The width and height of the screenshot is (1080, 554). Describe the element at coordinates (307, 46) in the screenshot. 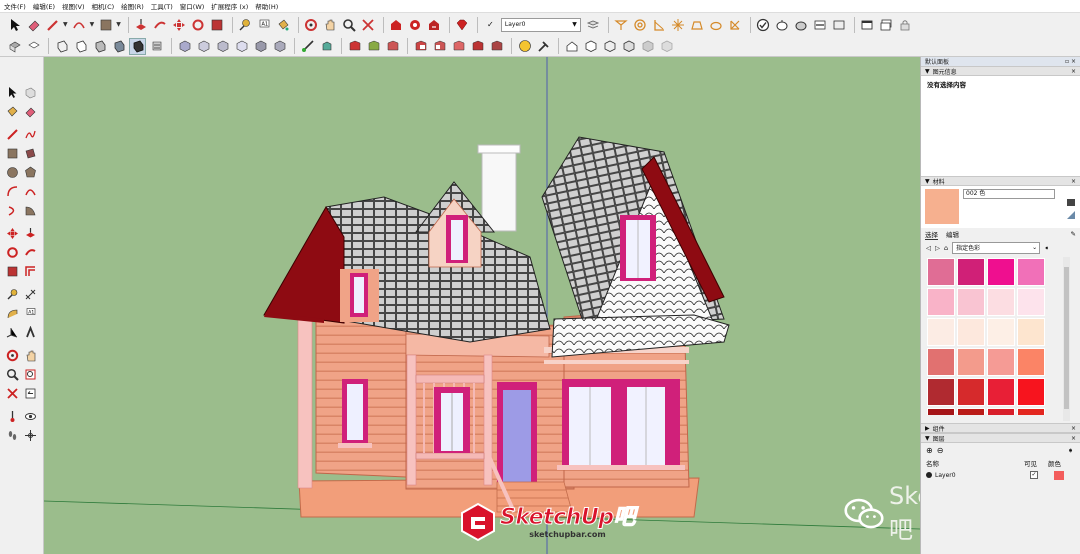

I see `walk-button` at that location.